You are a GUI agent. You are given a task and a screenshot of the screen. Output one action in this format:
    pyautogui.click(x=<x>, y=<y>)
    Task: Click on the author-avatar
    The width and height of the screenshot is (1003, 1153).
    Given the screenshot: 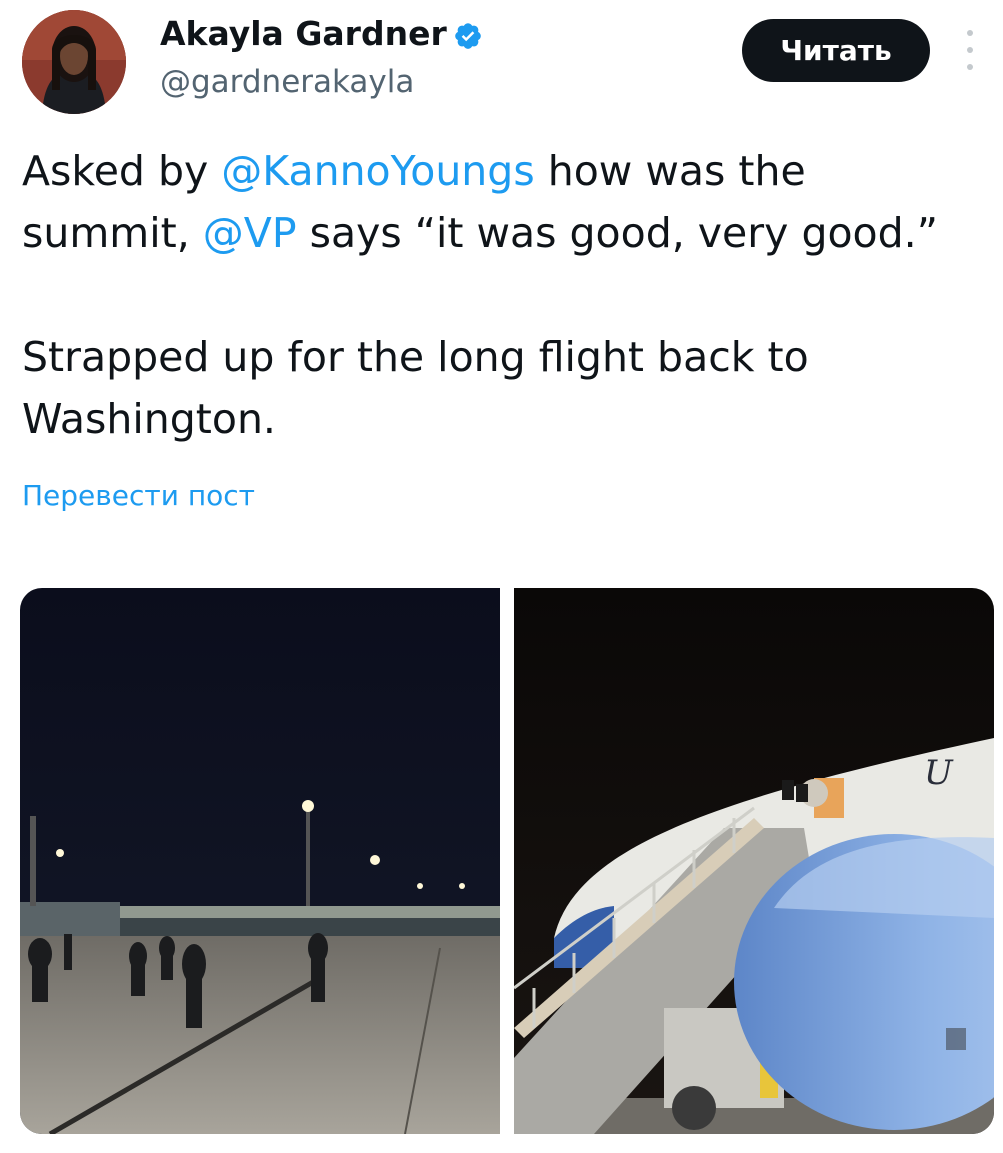 What is the action you would take?
    pyautogui.click(x=74, y=62)
    